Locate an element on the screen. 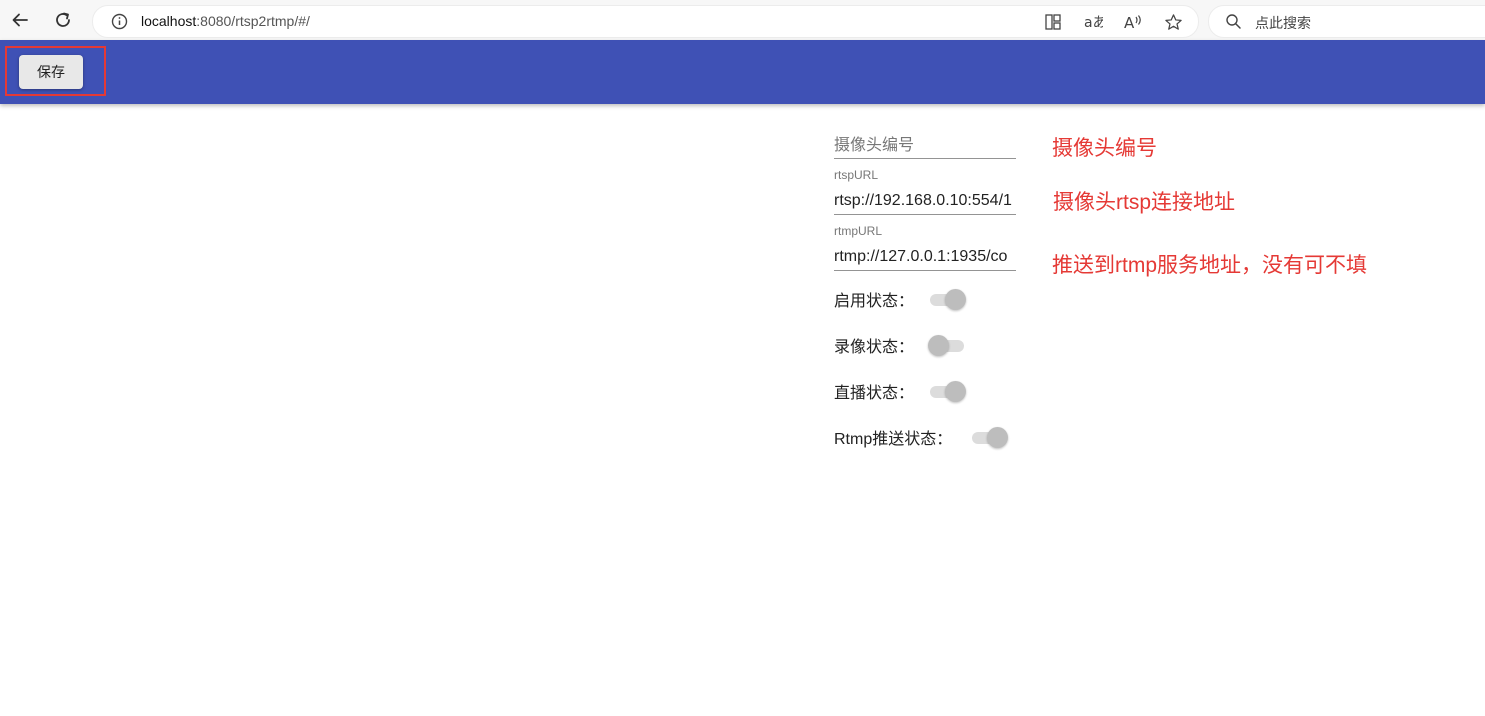 The image size is (1485, 716). rtsp-url-label: rtspURL is located at coordinates (856, 175).